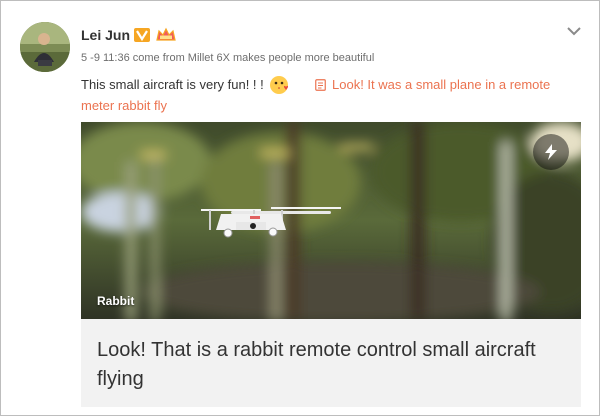 Image resolution: width=600 pixels, height=416 pixels. I want to click on verified-v-icon, so click(142, 35).